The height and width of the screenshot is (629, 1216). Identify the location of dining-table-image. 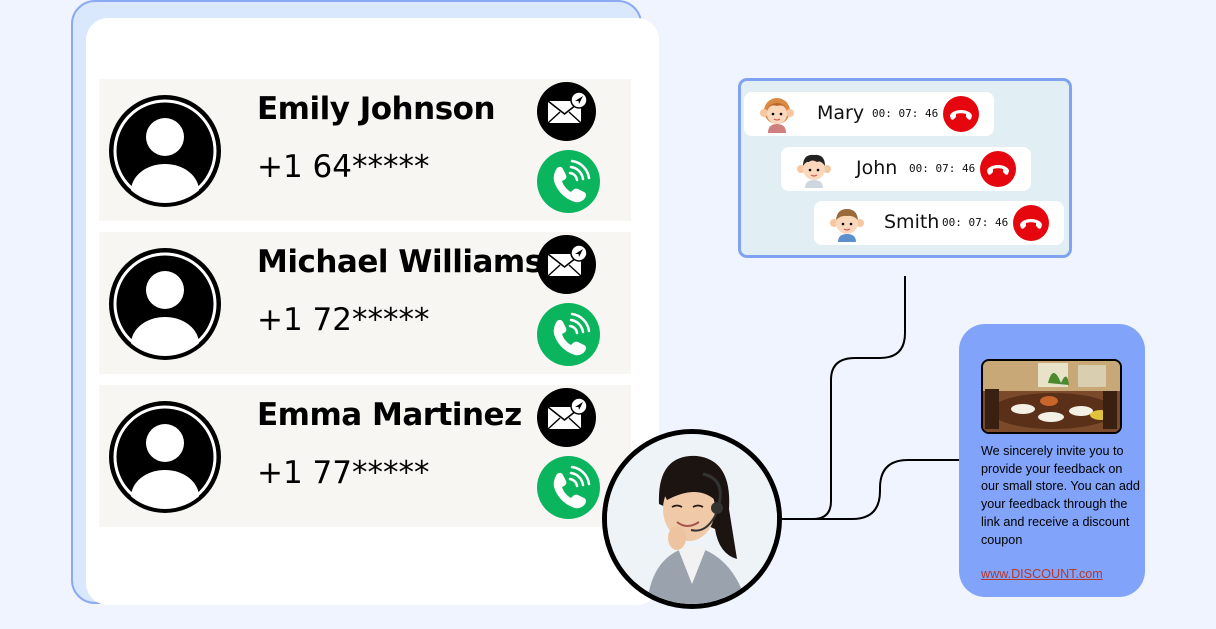
(1051, 396).